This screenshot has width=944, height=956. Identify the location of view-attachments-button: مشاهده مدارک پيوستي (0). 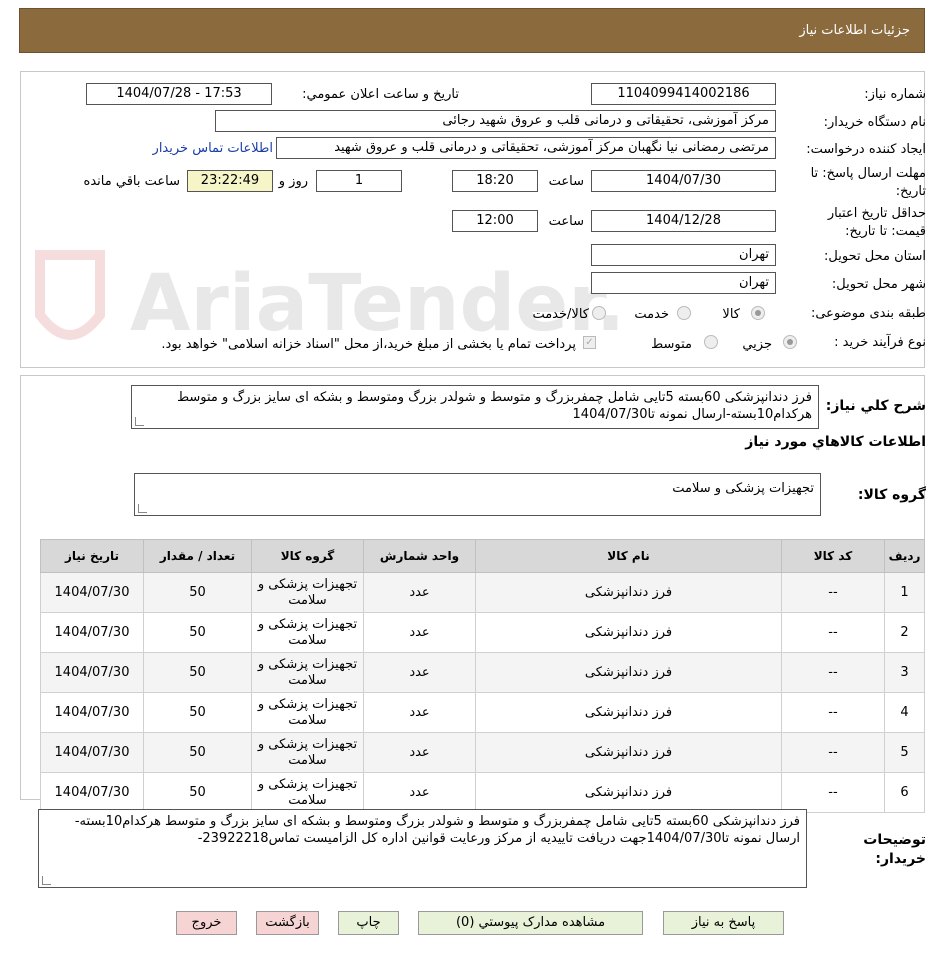
(530, 923).